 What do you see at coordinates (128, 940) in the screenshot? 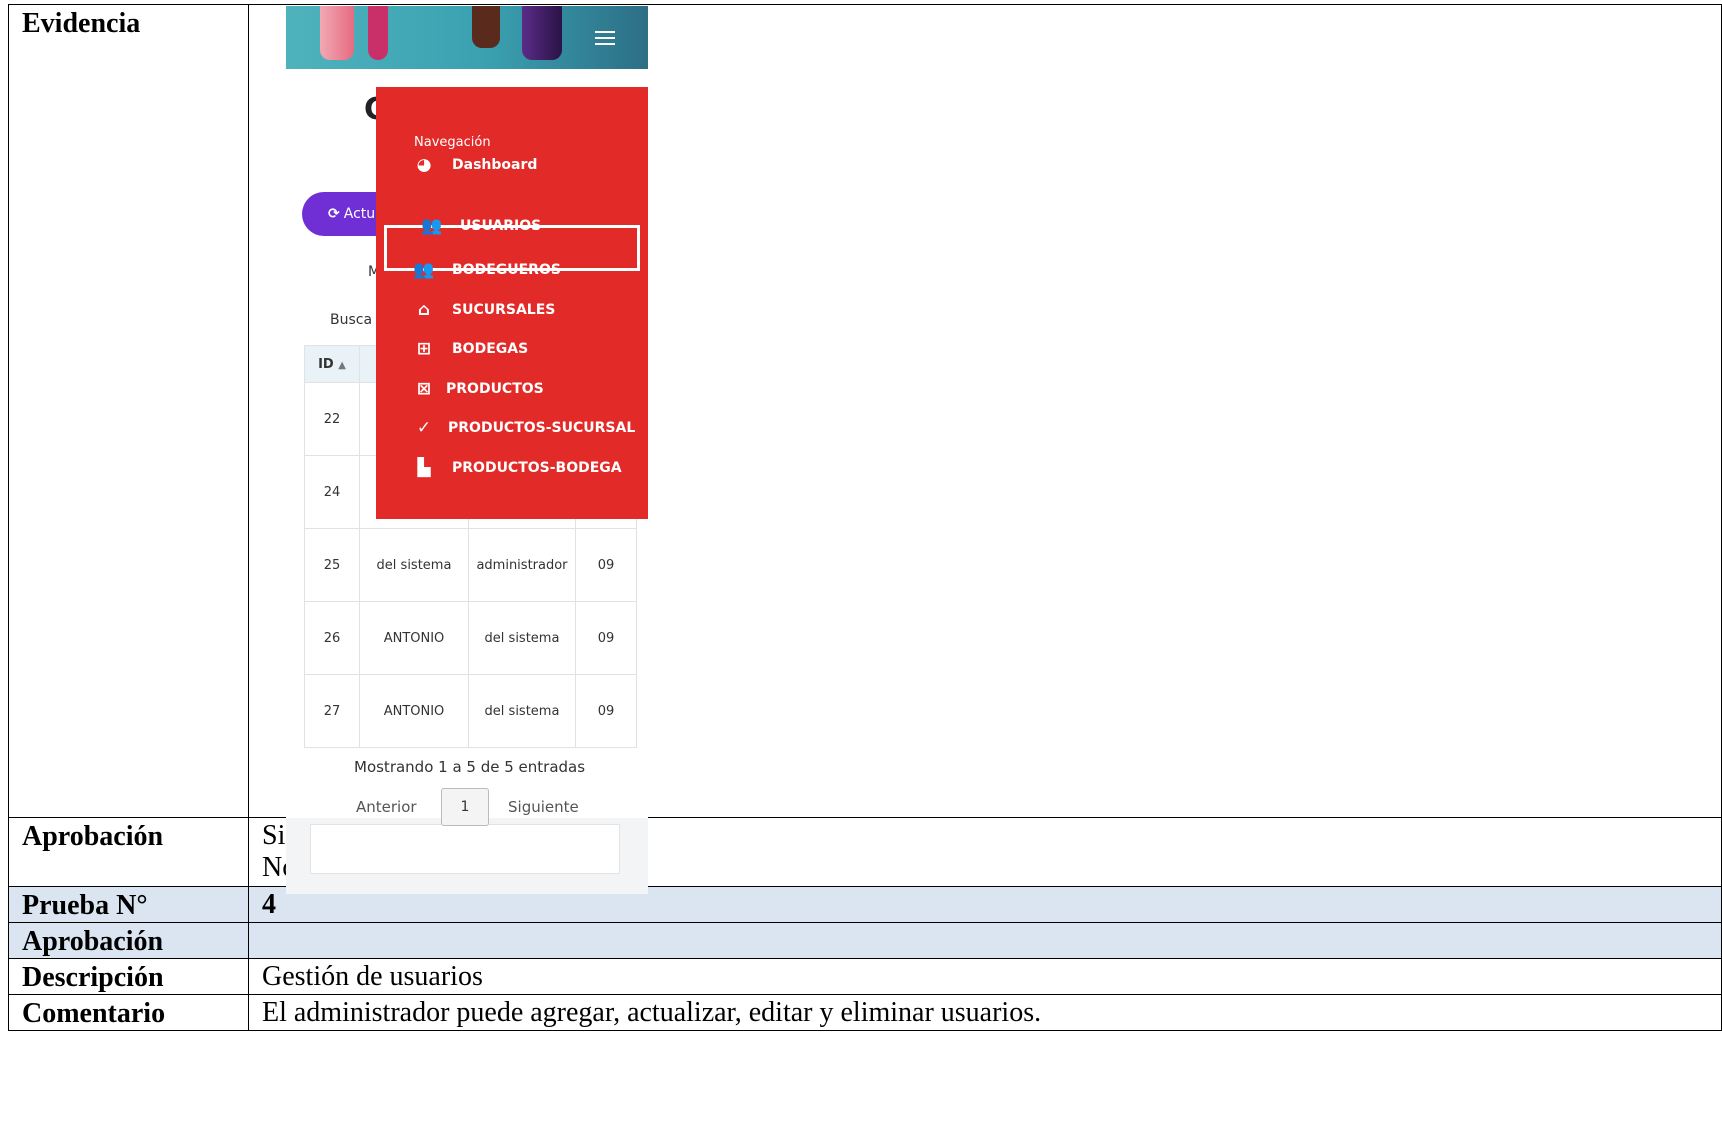
I see `approval-blank-label: Aprobación` at bounding box center [128, 940].